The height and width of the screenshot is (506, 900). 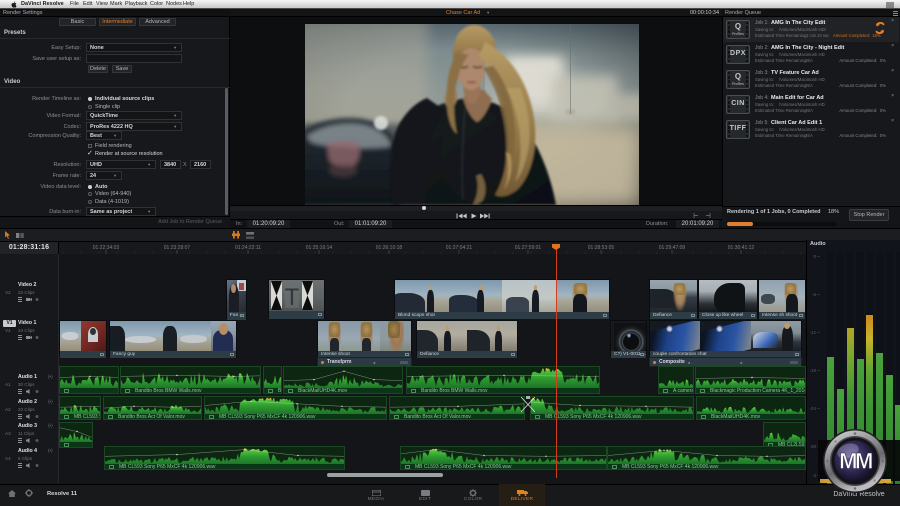 I want to click on svg-text: -12, so click(x=812, y=332).